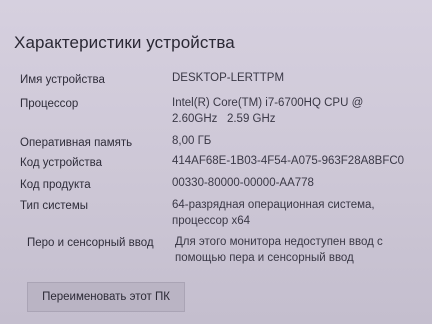 The width and height of the screenshot is (432, 324). I want to click on spec-value: 414AF68E-1B03-4F54-A075-963F28A8BFC0, so click(288, 161).